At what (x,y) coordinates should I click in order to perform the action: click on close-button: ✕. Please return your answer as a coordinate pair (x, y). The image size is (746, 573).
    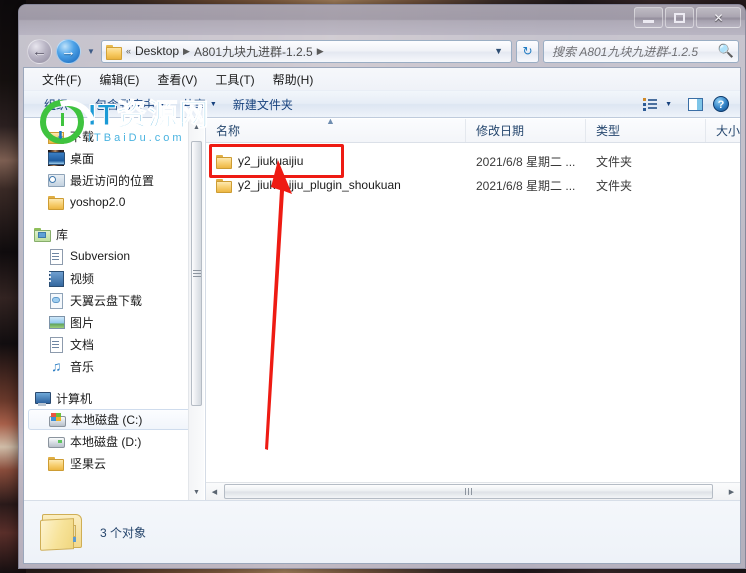
    Looking at the image, I should click on (718, 17).